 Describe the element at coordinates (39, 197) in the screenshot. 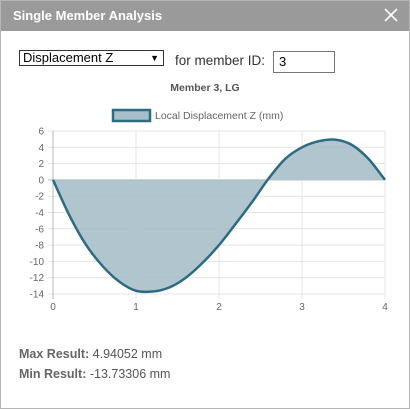

I see `y-tick-label: -2` at that location.